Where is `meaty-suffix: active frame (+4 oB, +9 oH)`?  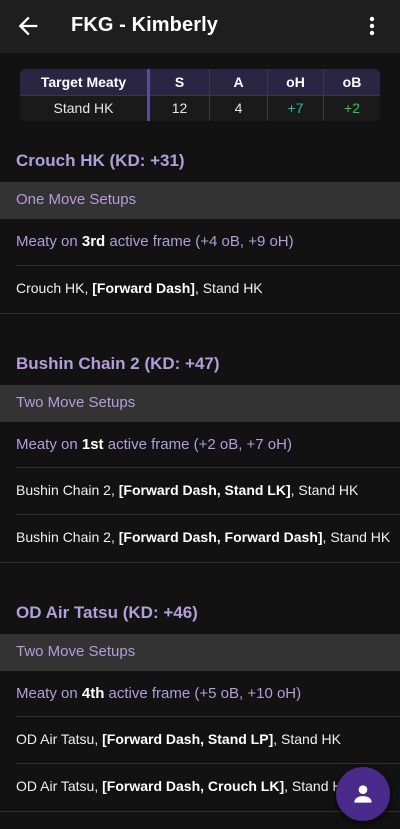
meaty-suffix: active frame (+4 oB, +9 oH) is located at coordinates (199, 241).